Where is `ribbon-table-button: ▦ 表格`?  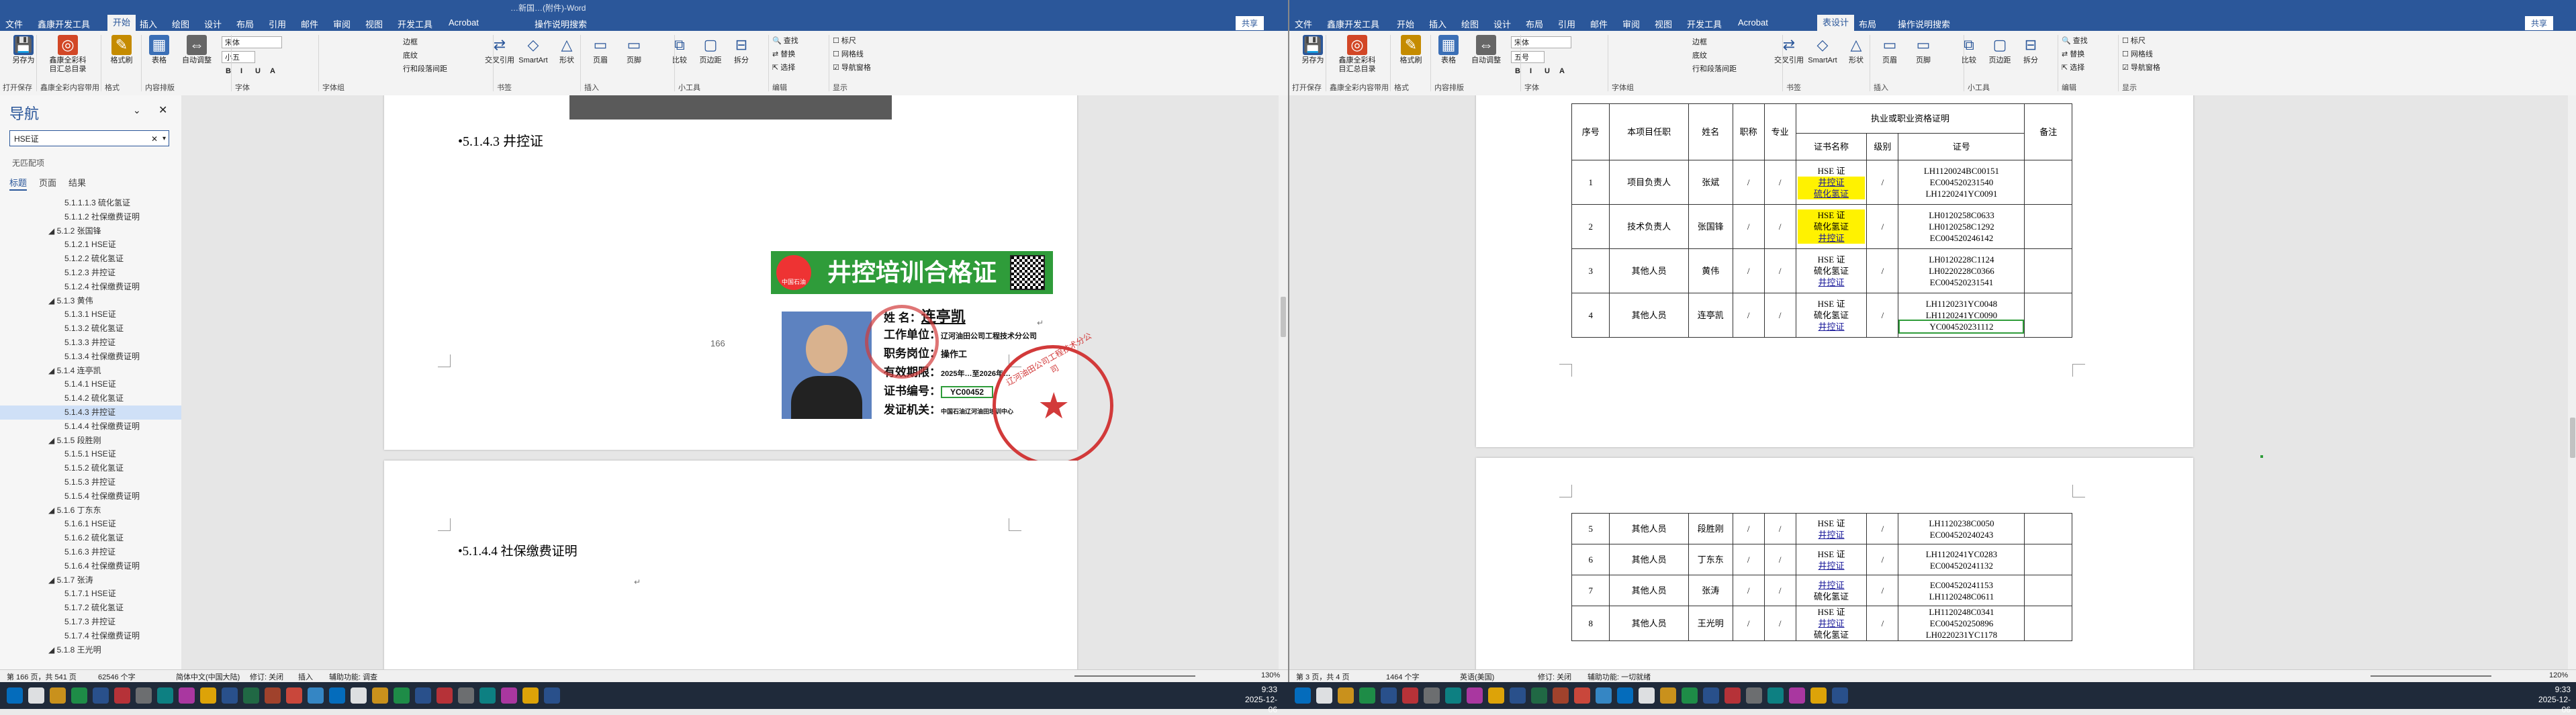 ribbon-table-button: ▦ 表格 is located at coordinates (1448, 50).